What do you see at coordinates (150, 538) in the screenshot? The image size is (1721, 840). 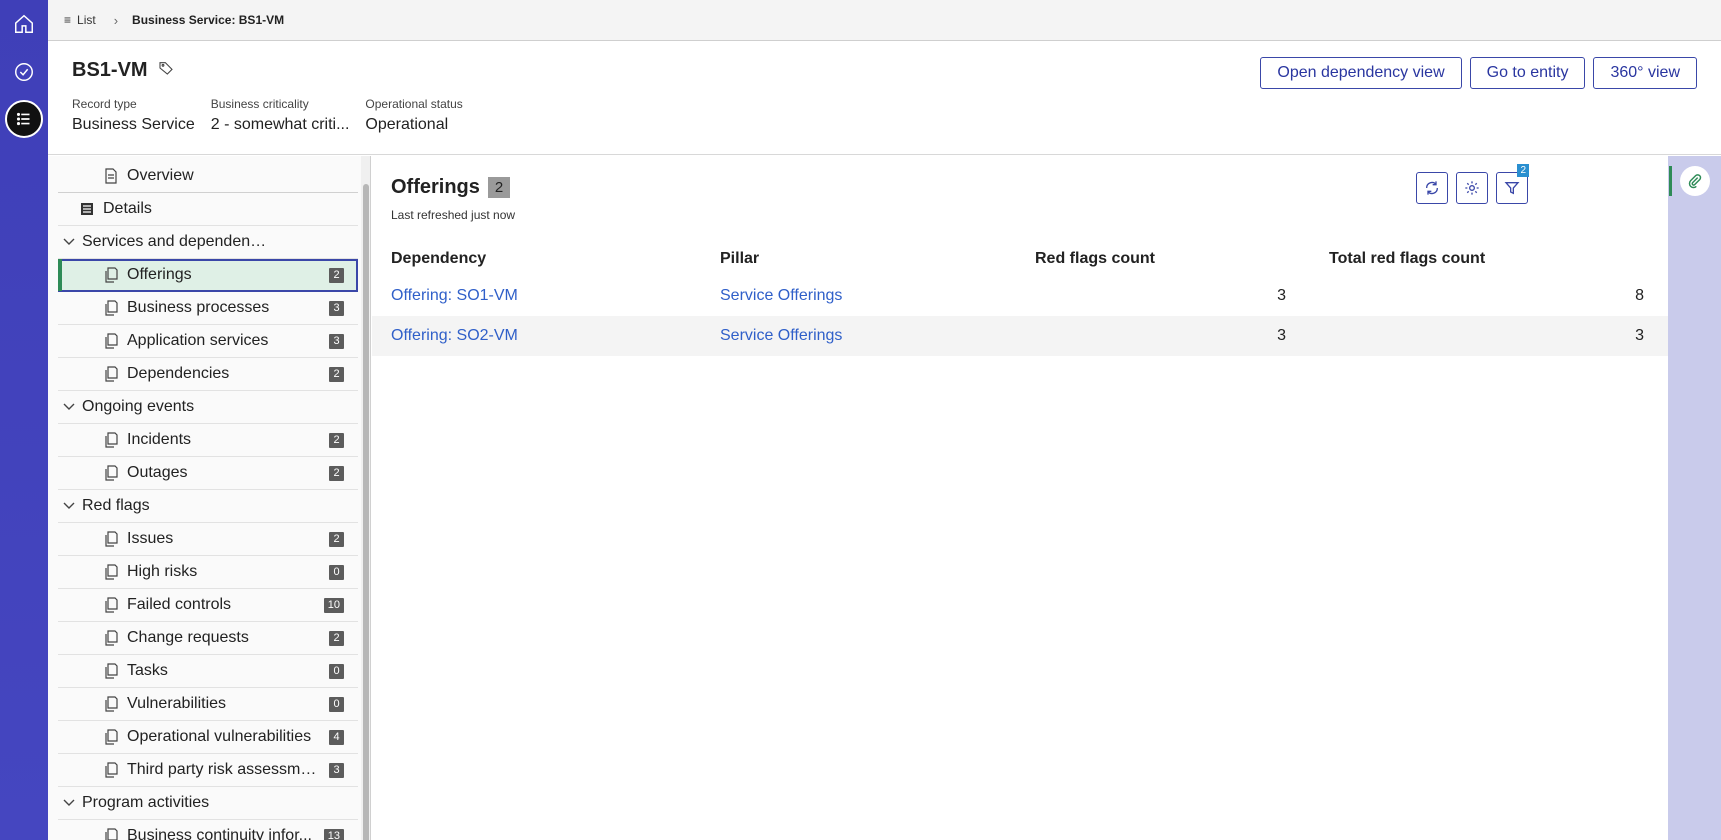 I see `sidebar-item-label: Issues` at bounding box center [150, 538].